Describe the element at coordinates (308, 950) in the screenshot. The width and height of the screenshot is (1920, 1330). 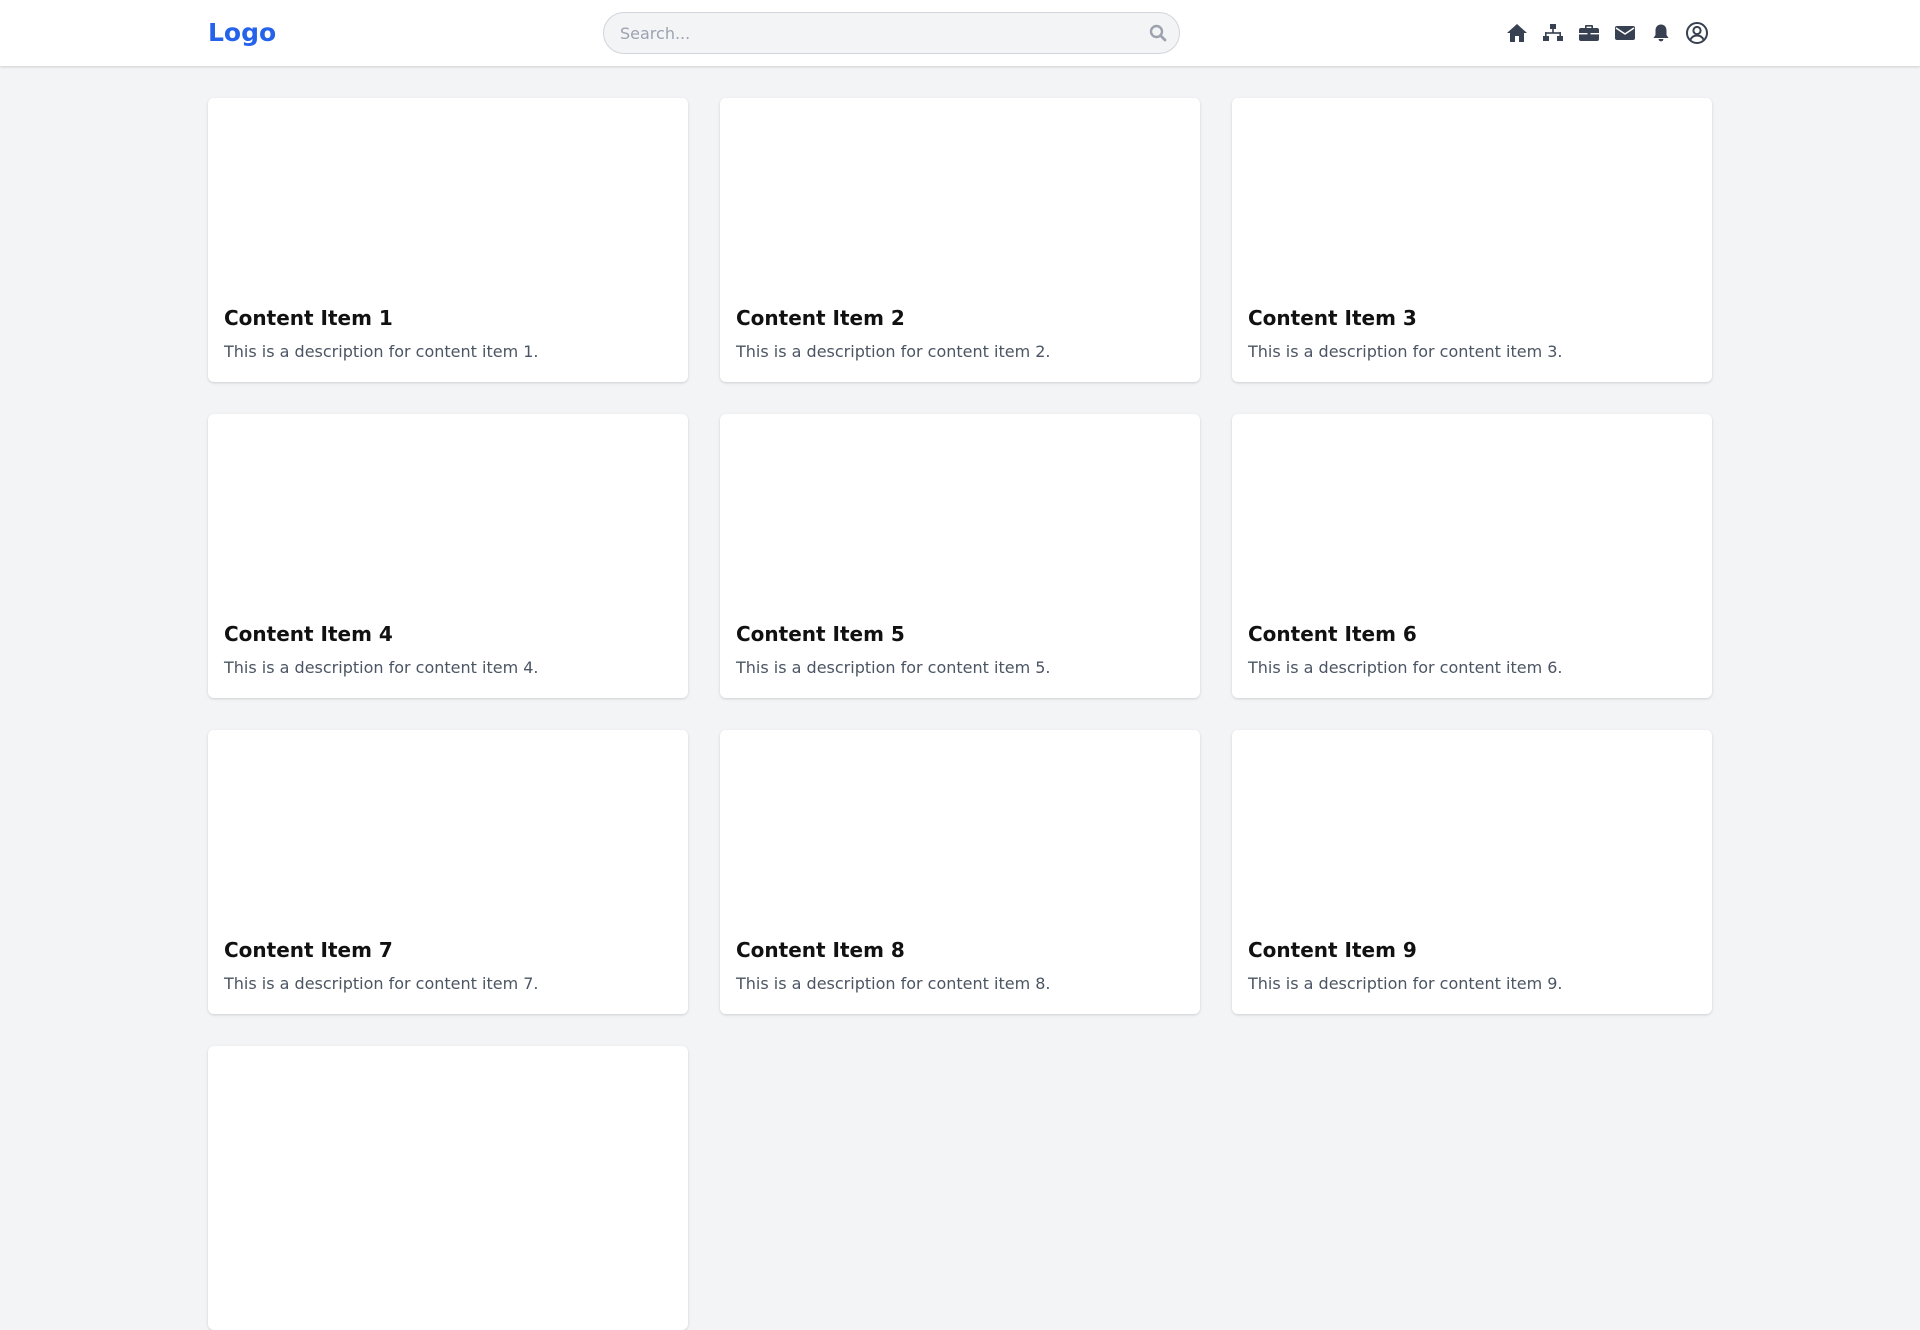
I see `card-title: Content Item 7` at that location.